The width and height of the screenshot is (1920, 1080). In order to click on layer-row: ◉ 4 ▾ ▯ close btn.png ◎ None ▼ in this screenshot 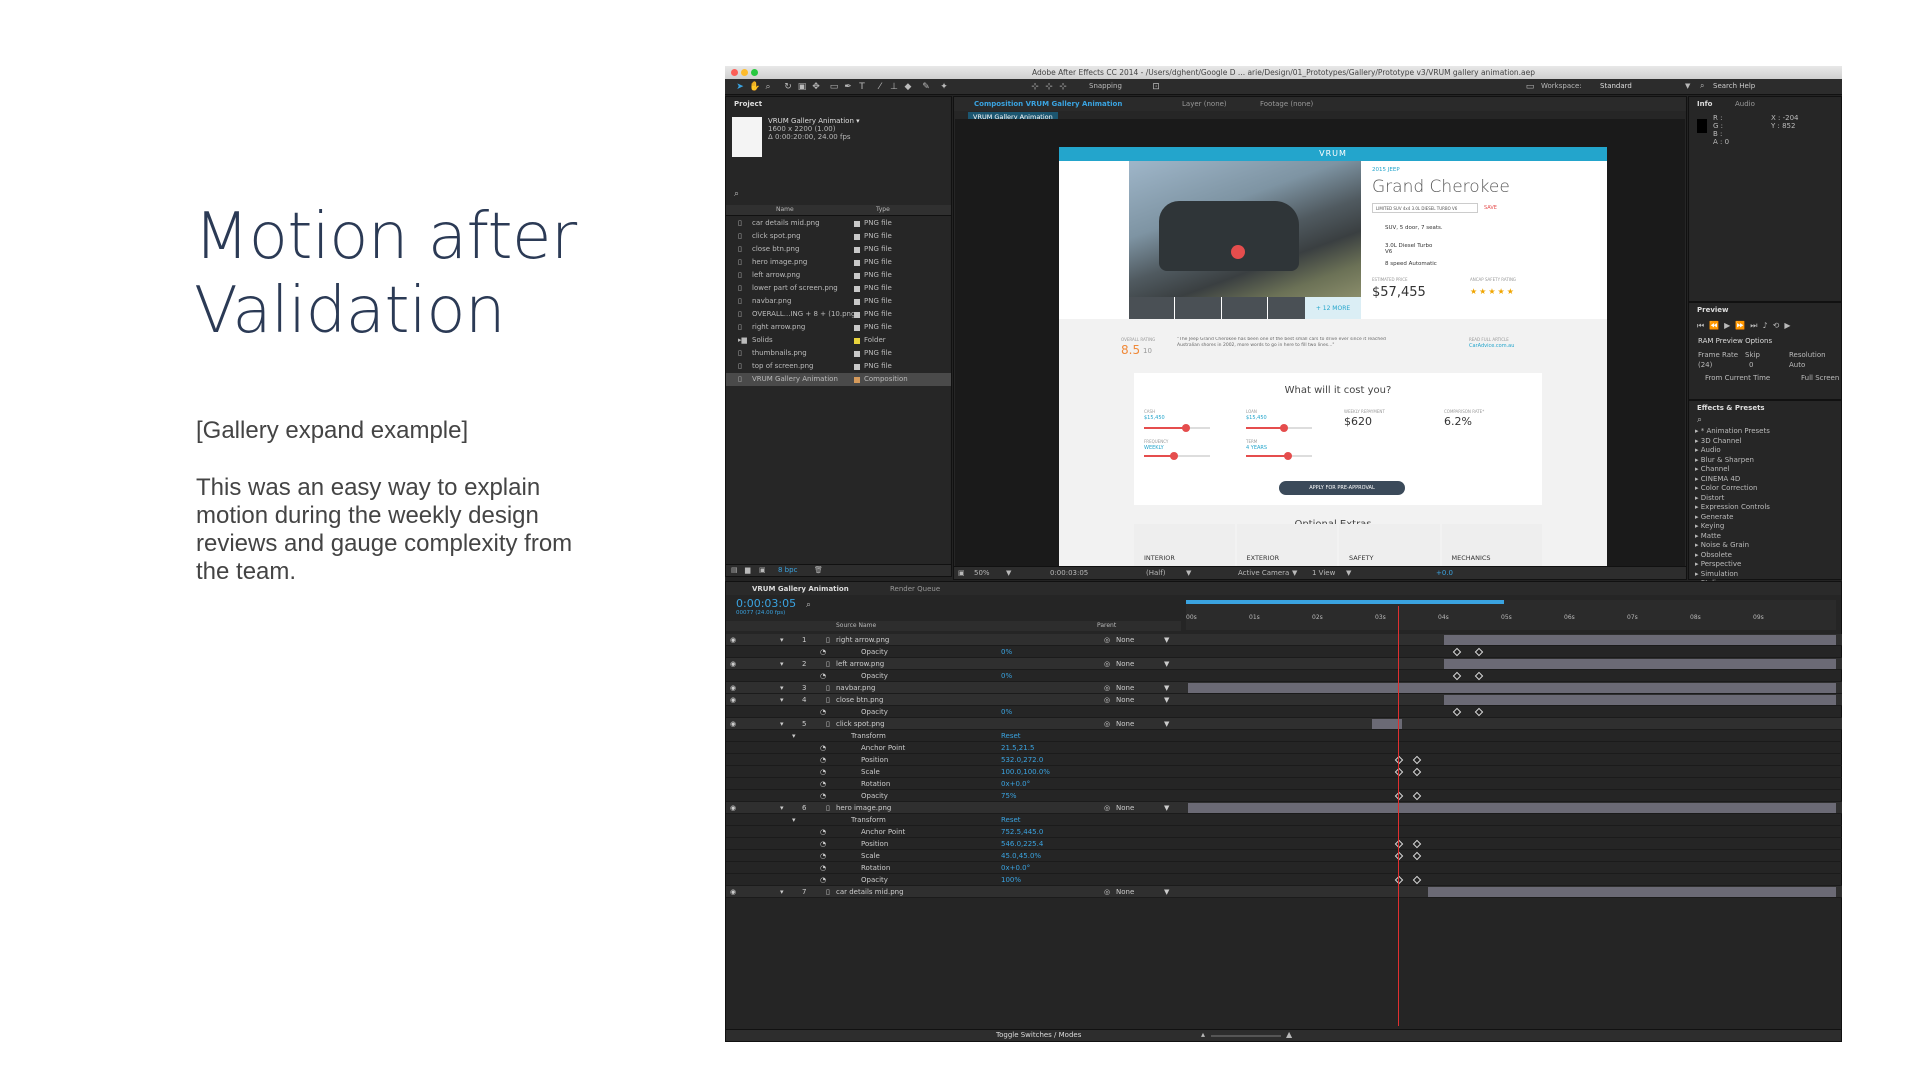, I will do `click(1284, 700)`.